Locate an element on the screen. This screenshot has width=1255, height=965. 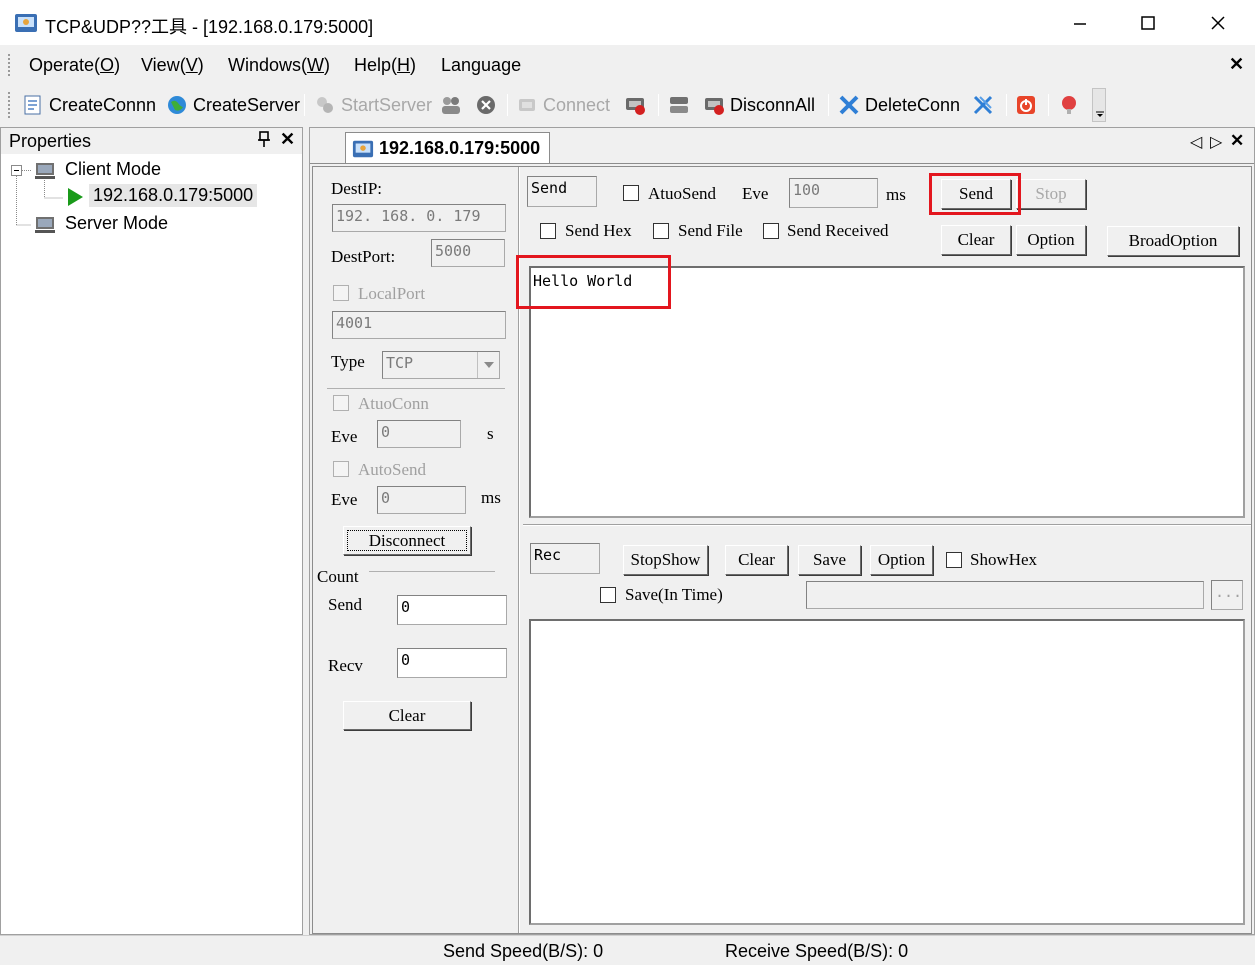
auto-conn-interval-field: 0 is located at coordinates (419, 434).